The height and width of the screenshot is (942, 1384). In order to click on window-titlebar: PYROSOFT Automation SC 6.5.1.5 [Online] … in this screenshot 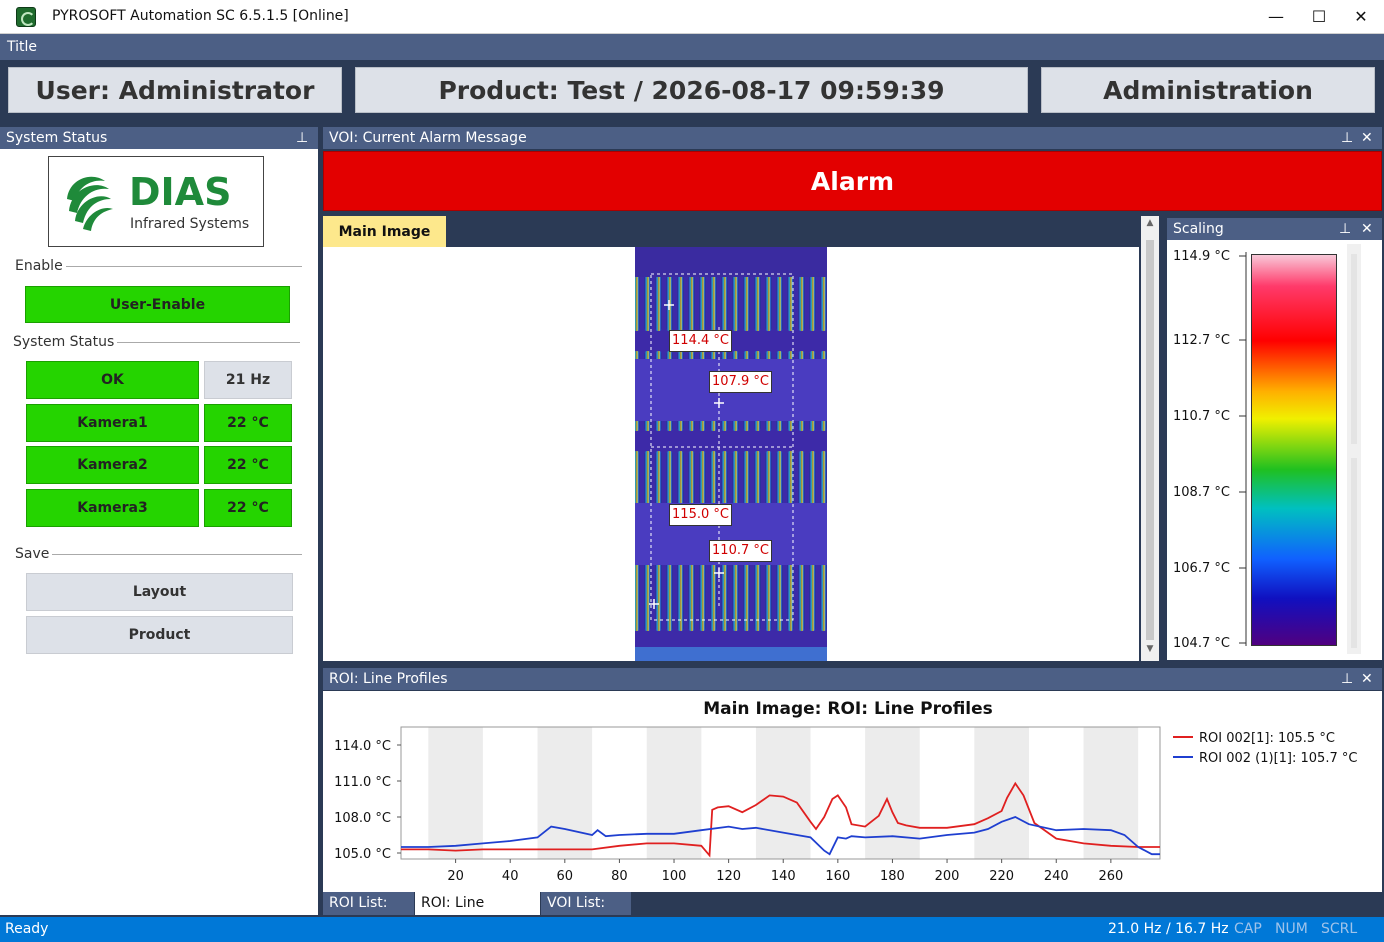, I will do `click(692, 17)`.